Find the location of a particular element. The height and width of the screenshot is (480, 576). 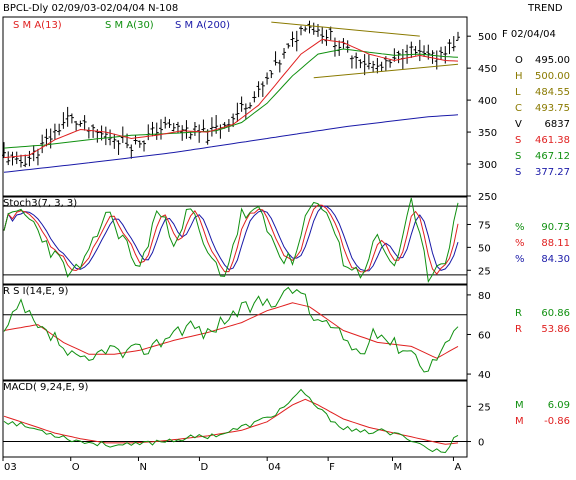

date-label: F 02/04/04 is located at coordinates (529, 34).